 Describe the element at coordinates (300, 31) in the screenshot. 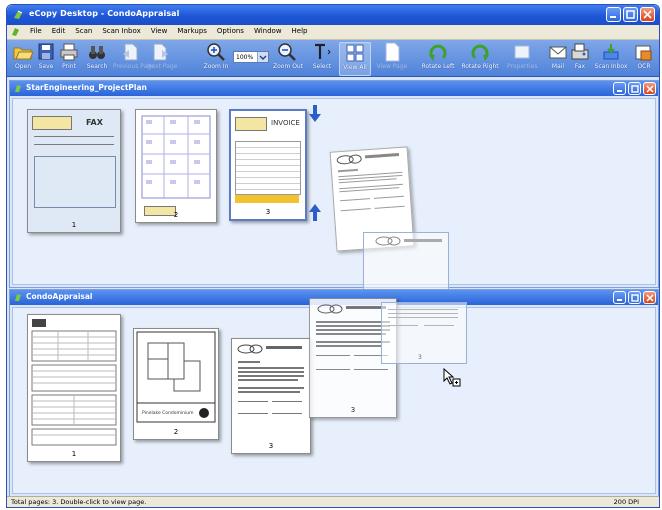

I see `menu-help: Help` at that location.